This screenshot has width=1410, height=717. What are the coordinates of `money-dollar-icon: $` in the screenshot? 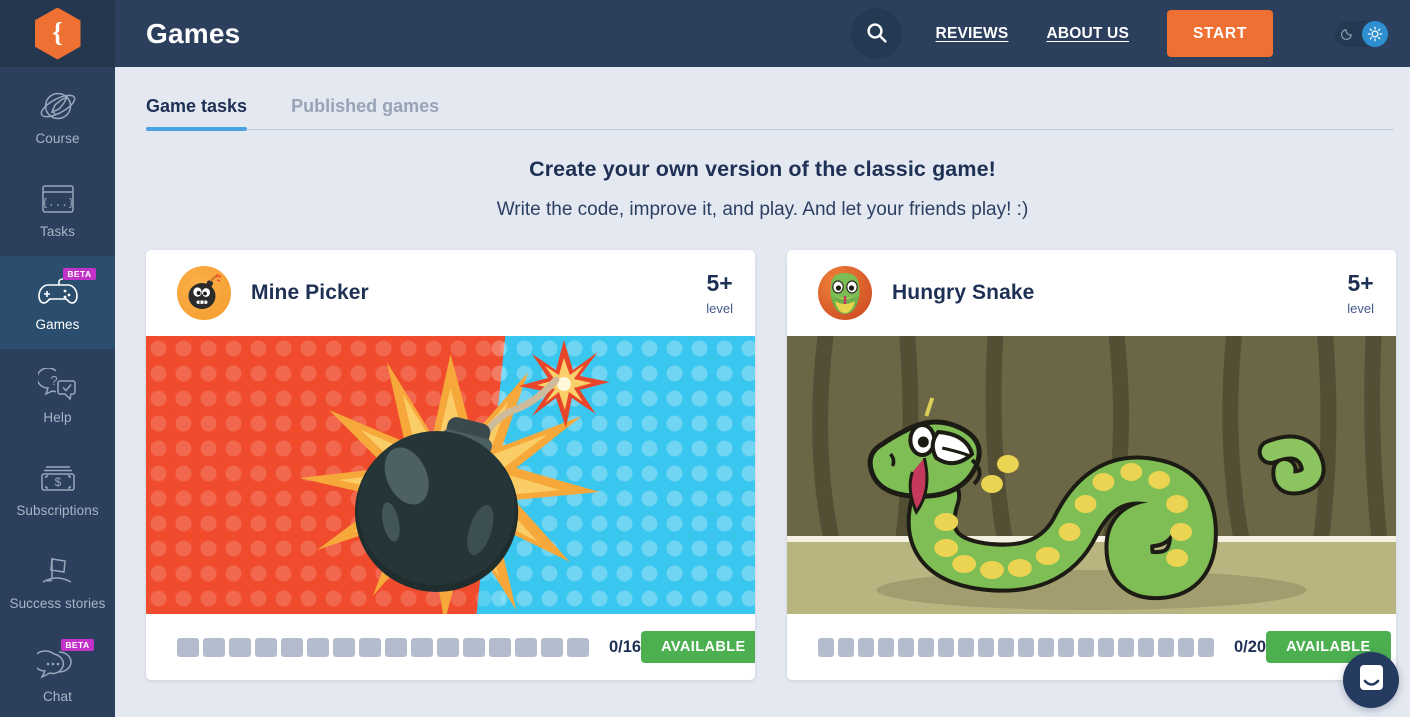 It's located at (58, 478).